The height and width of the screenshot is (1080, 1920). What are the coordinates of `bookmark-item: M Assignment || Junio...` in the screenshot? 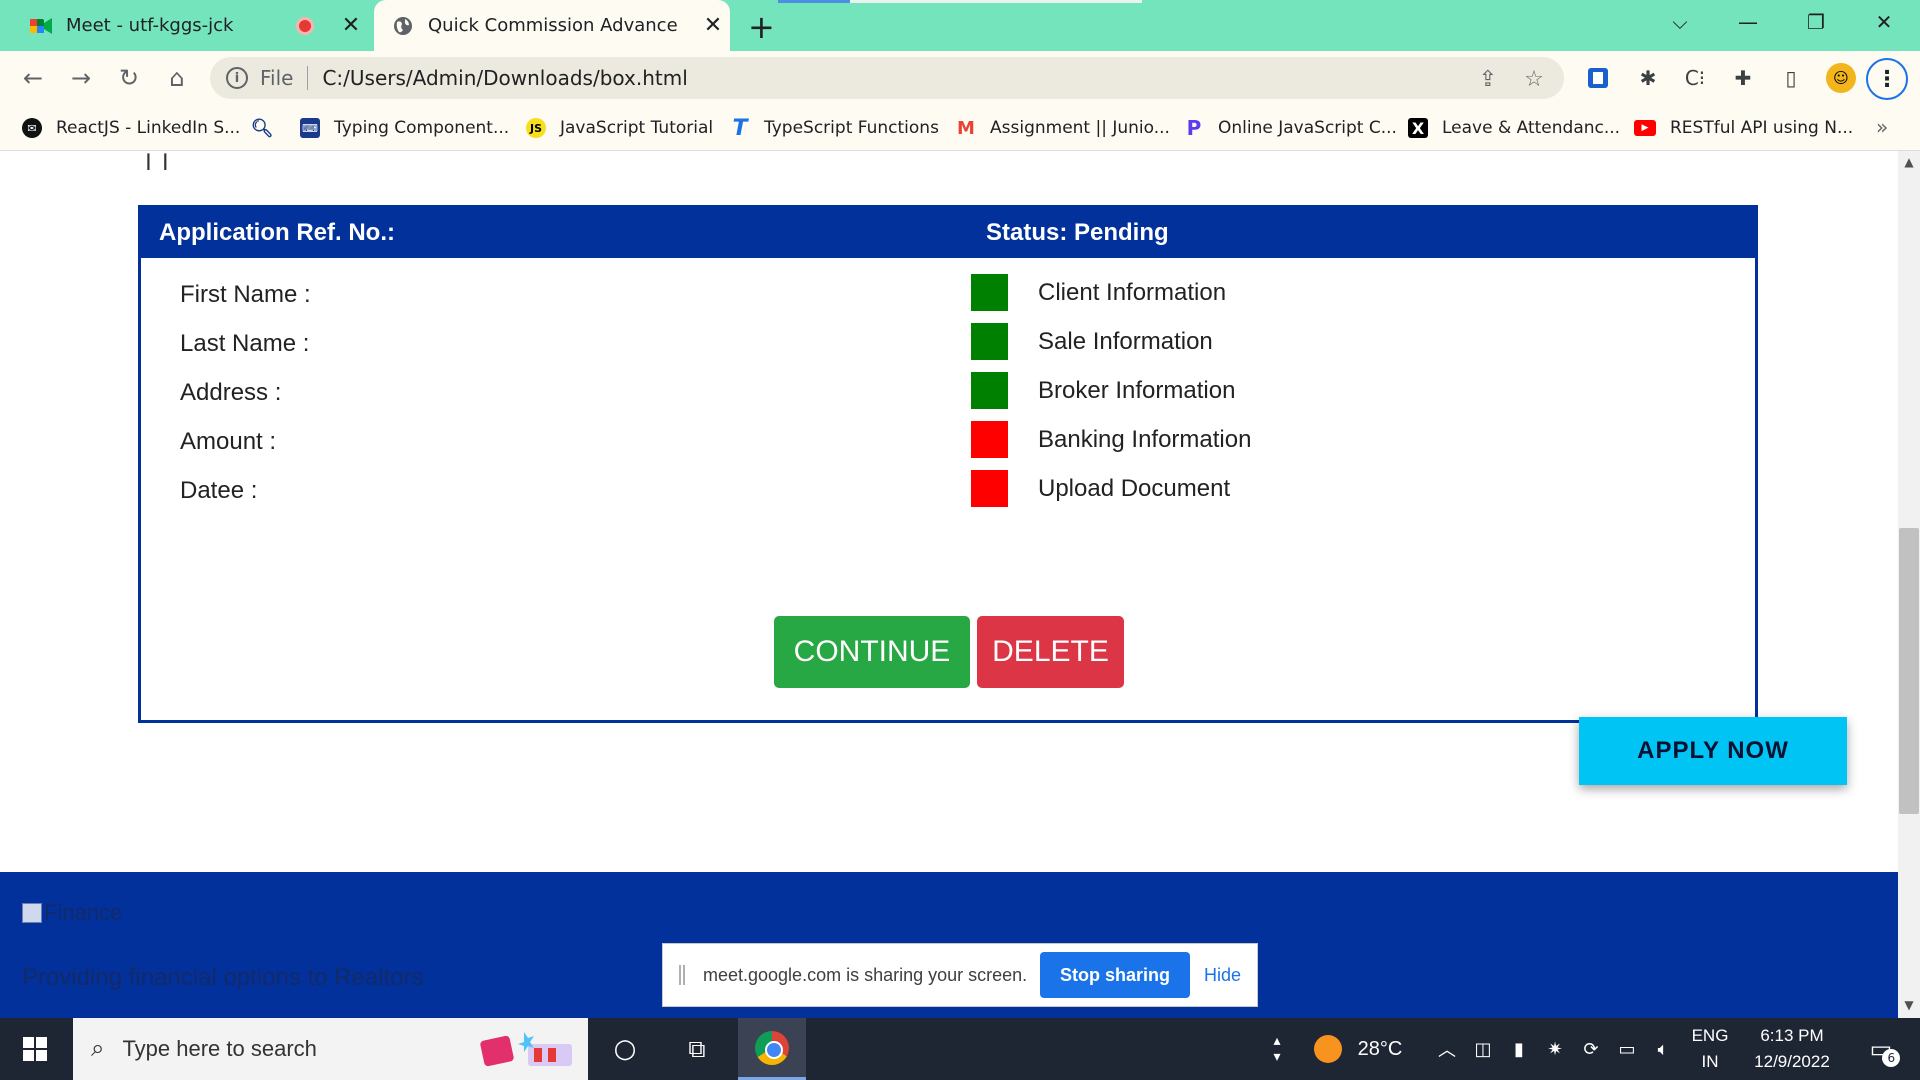 It's located at (1063, 128).